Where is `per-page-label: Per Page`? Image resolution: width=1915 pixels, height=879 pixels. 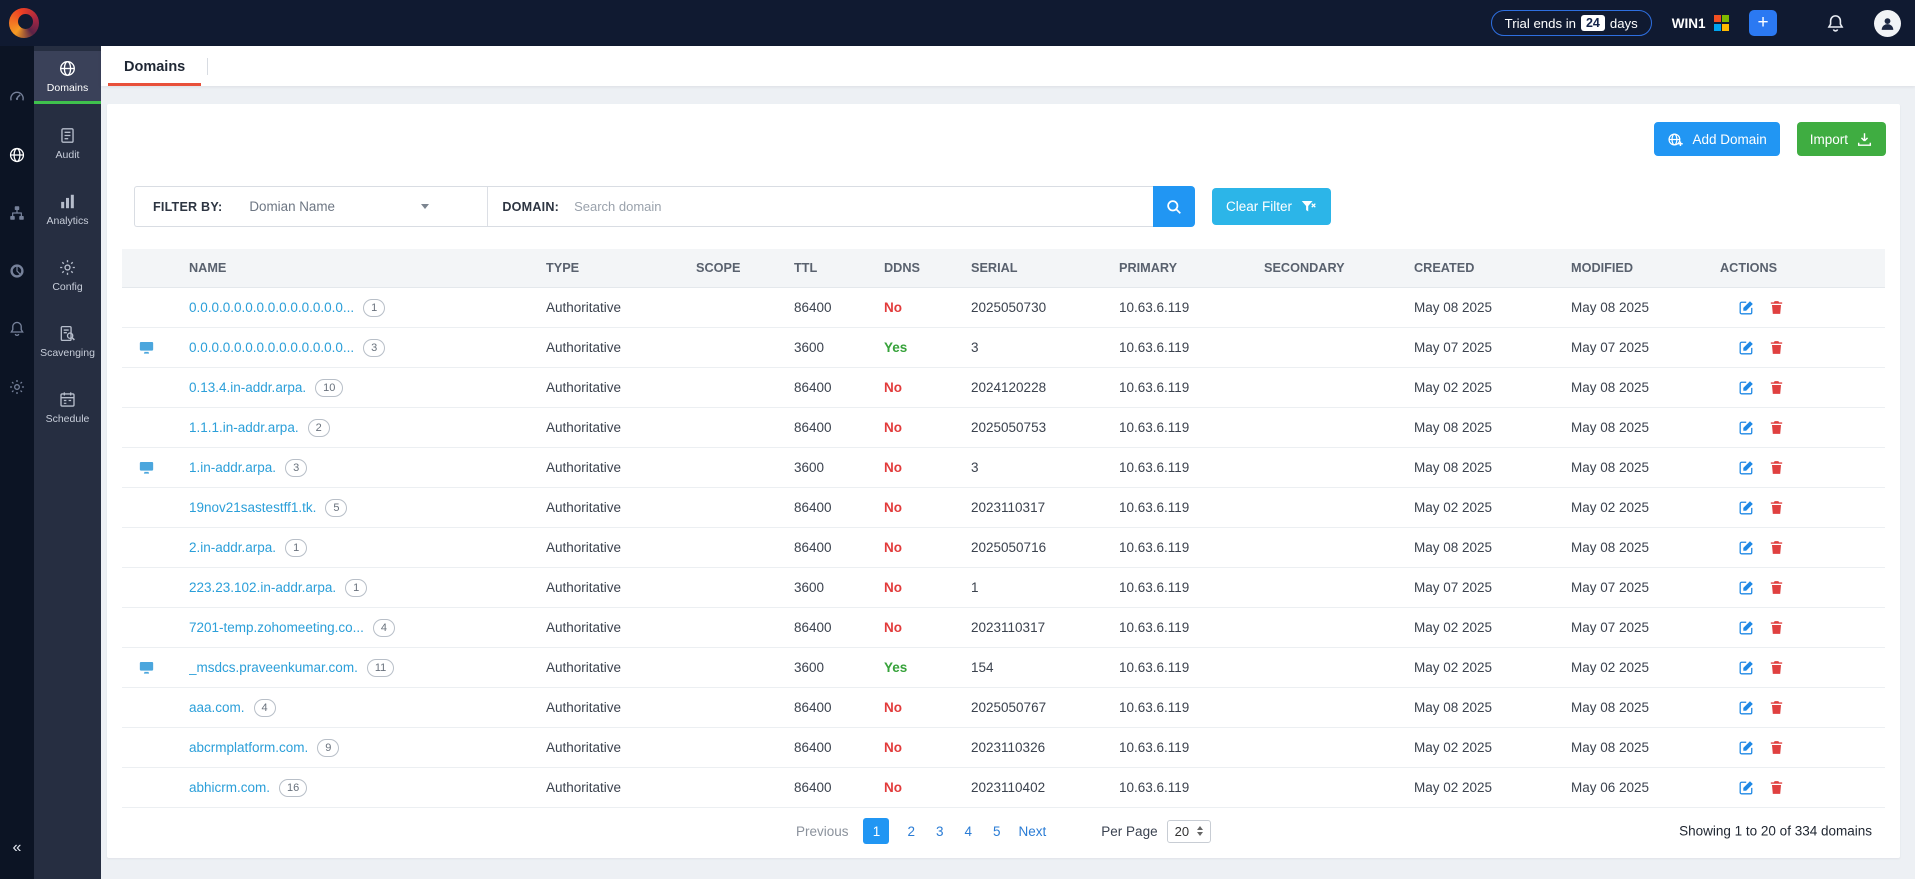 per-page-label: Per Page is located at coordinates (1129, 831).